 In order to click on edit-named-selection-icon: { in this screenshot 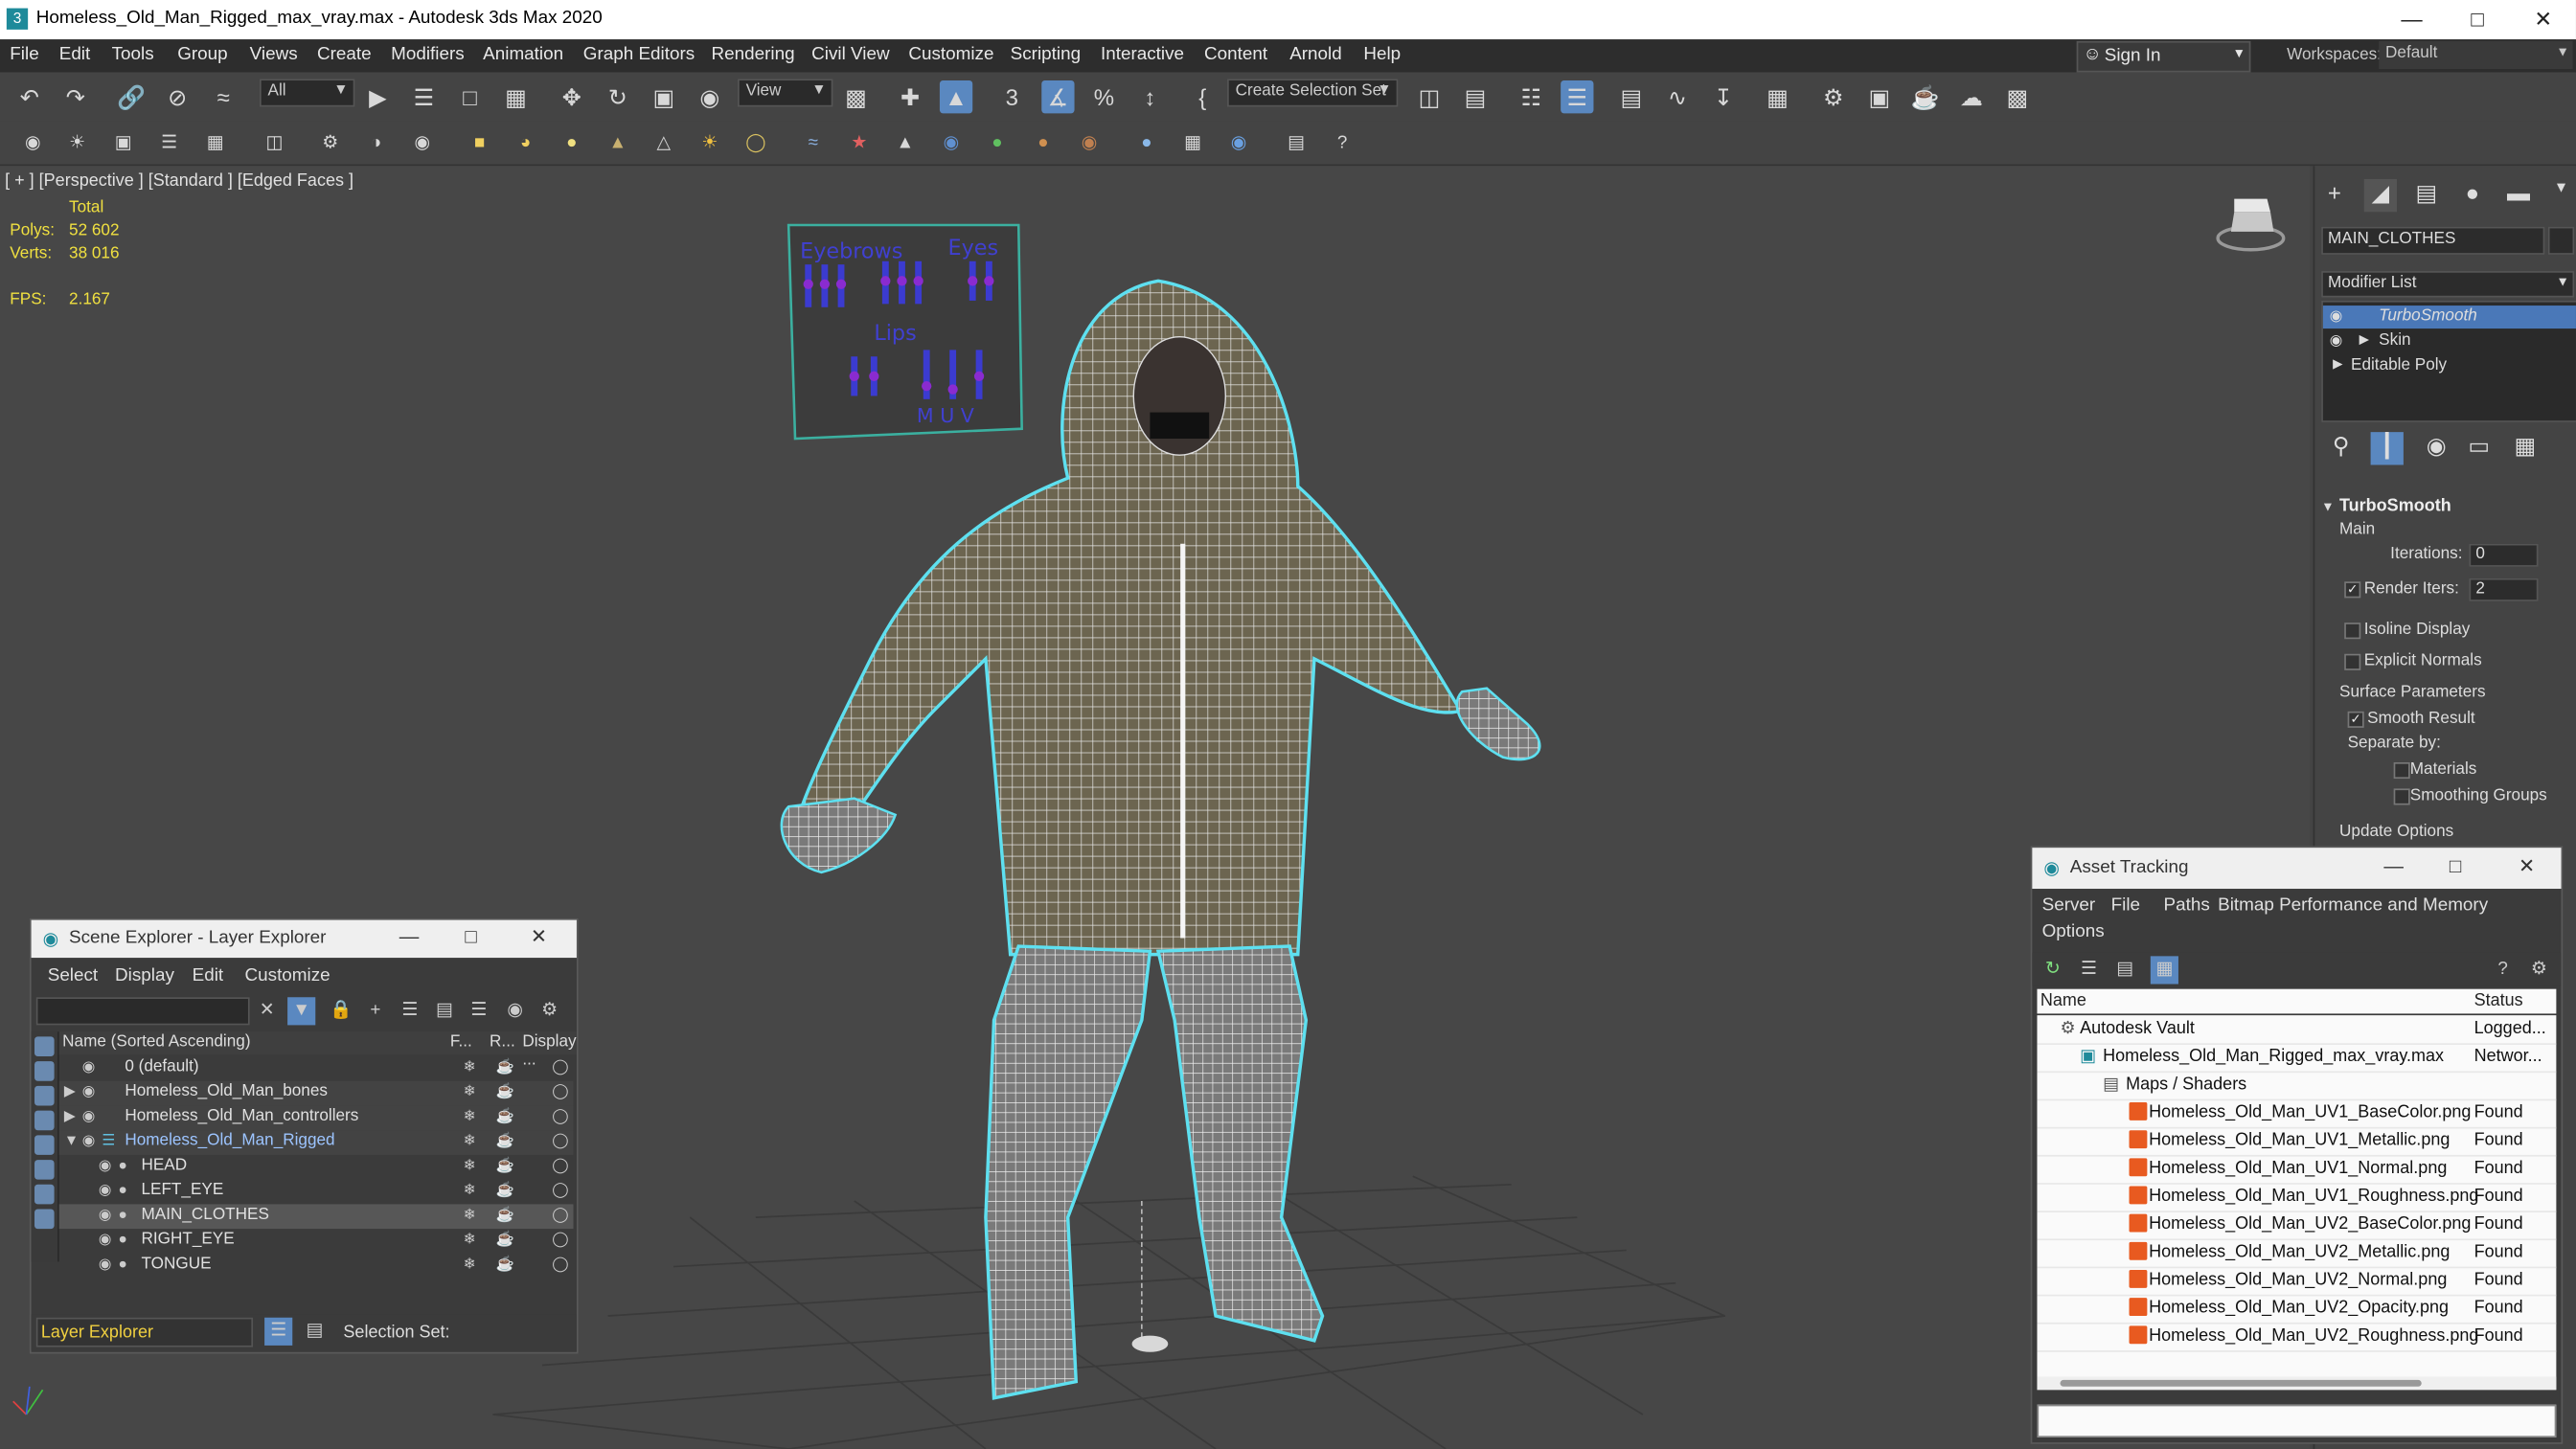, I will do `click(1202, 96)`.